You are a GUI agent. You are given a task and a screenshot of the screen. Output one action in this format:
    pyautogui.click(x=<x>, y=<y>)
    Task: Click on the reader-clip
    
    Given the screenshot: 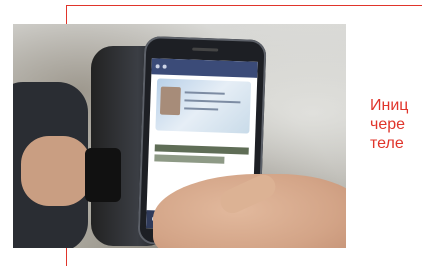 What is the action you would take?
    pyautogui.click(x=103, y=175)
    